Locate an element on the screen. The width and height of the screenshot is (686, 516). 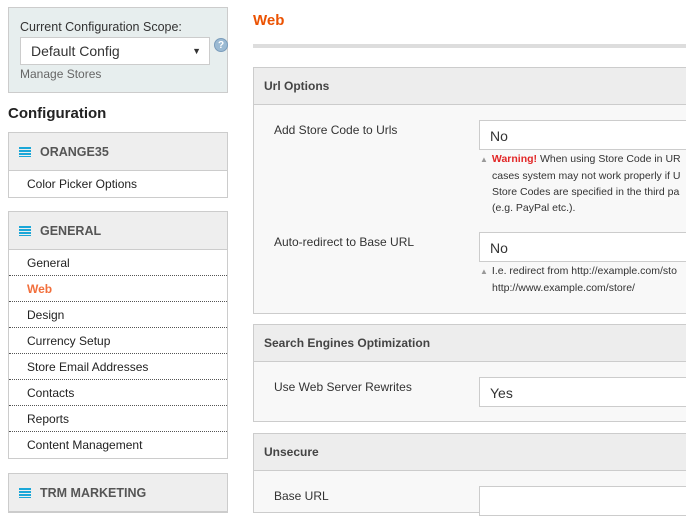
group-header: GENERAL is located at coordinates (118, 231).